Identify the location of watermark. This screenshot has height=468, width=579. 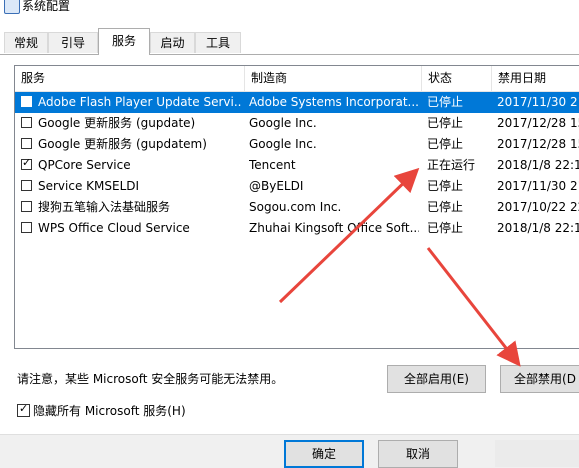
(537, 453).